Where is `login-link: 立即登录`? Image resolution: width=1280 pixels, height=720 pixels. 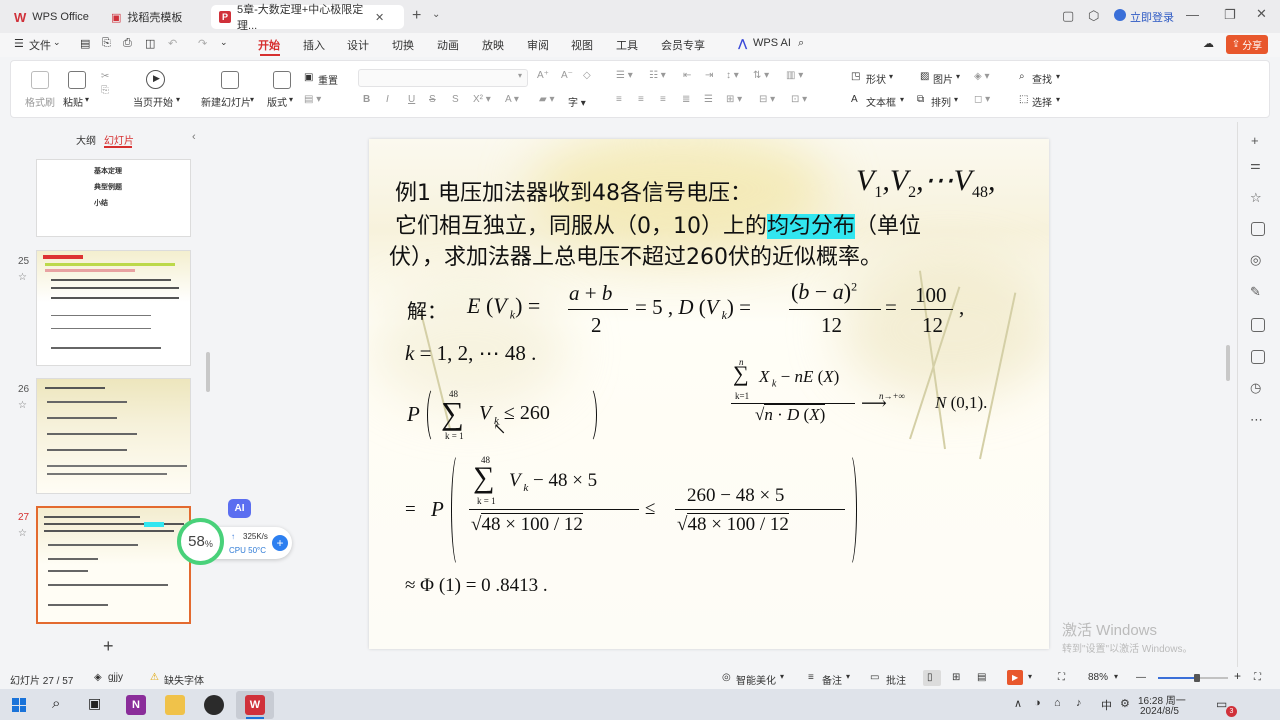
login-link: 立即登录 is located at coordinates (1152, 17).